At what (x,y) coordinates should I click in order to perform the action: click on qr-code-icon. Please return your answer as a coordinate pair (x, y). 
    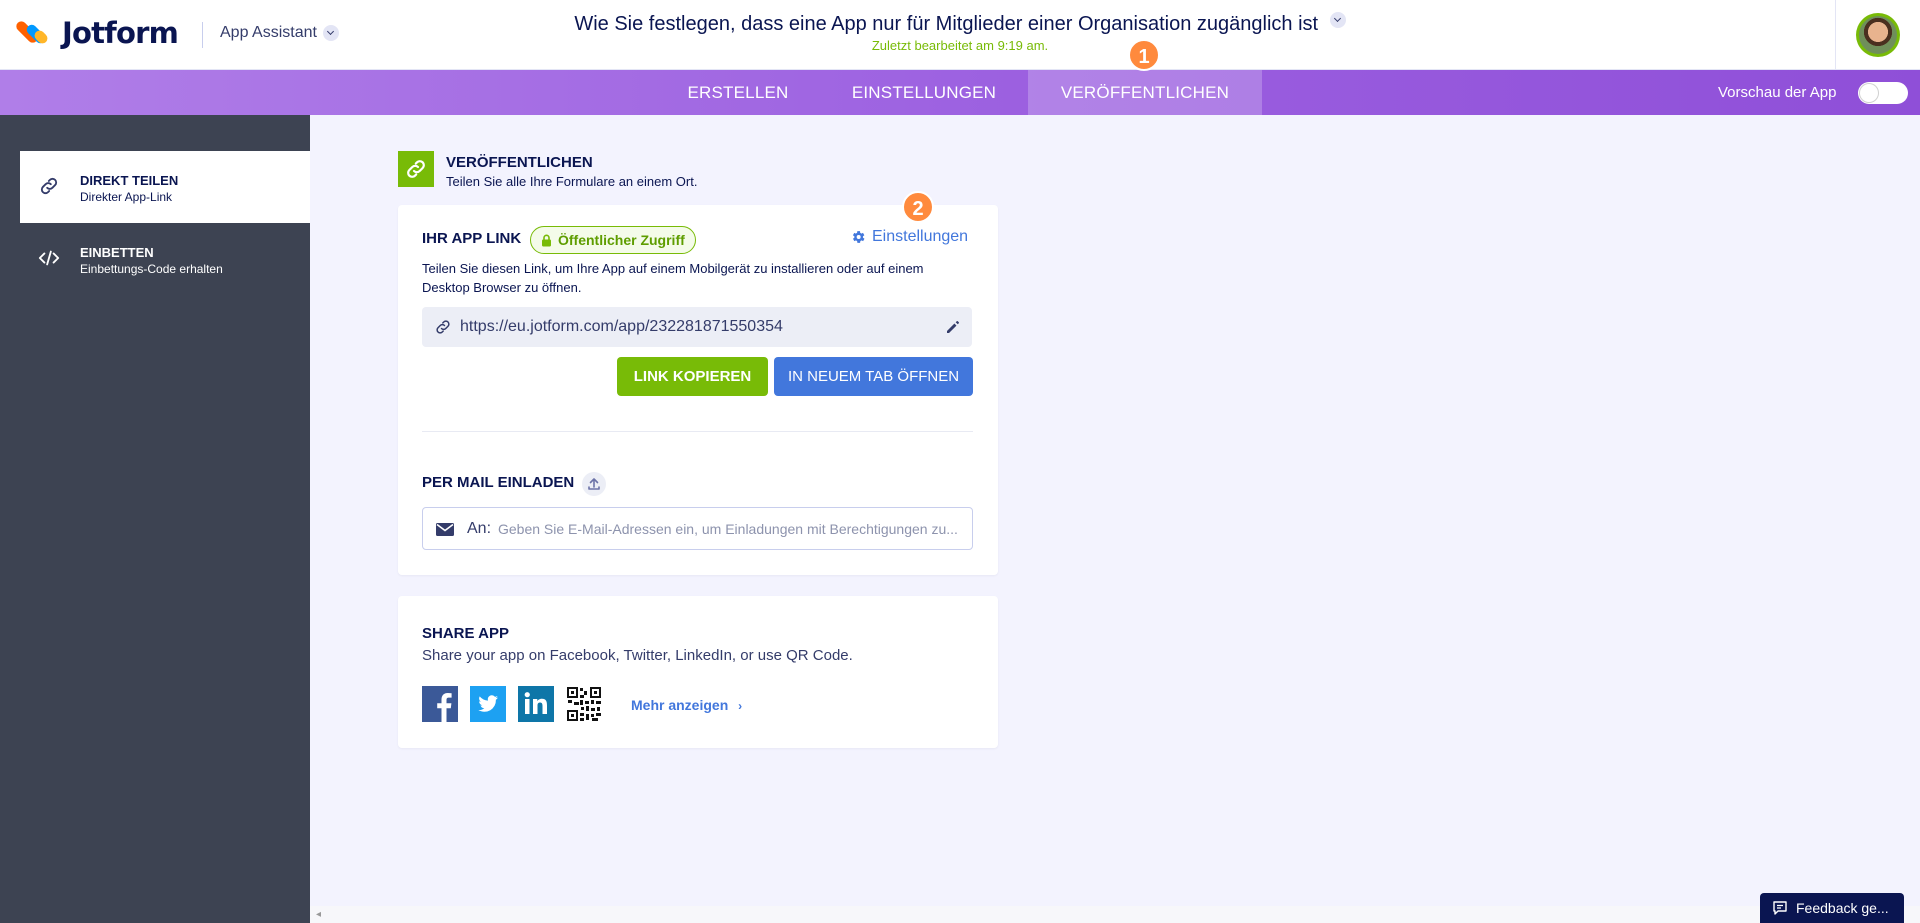
    Looking at the image, I should click on (584, 704).